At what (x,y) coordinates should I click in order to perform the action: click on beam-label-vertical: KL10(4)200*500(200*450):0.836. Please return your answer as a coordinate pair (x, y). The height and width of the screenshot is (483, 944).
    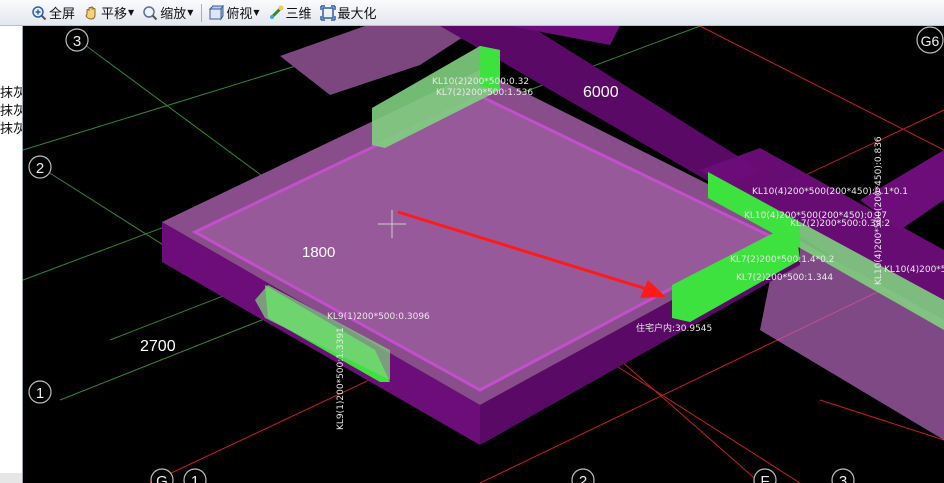
    Looking at the image, I should click on (879, 210).